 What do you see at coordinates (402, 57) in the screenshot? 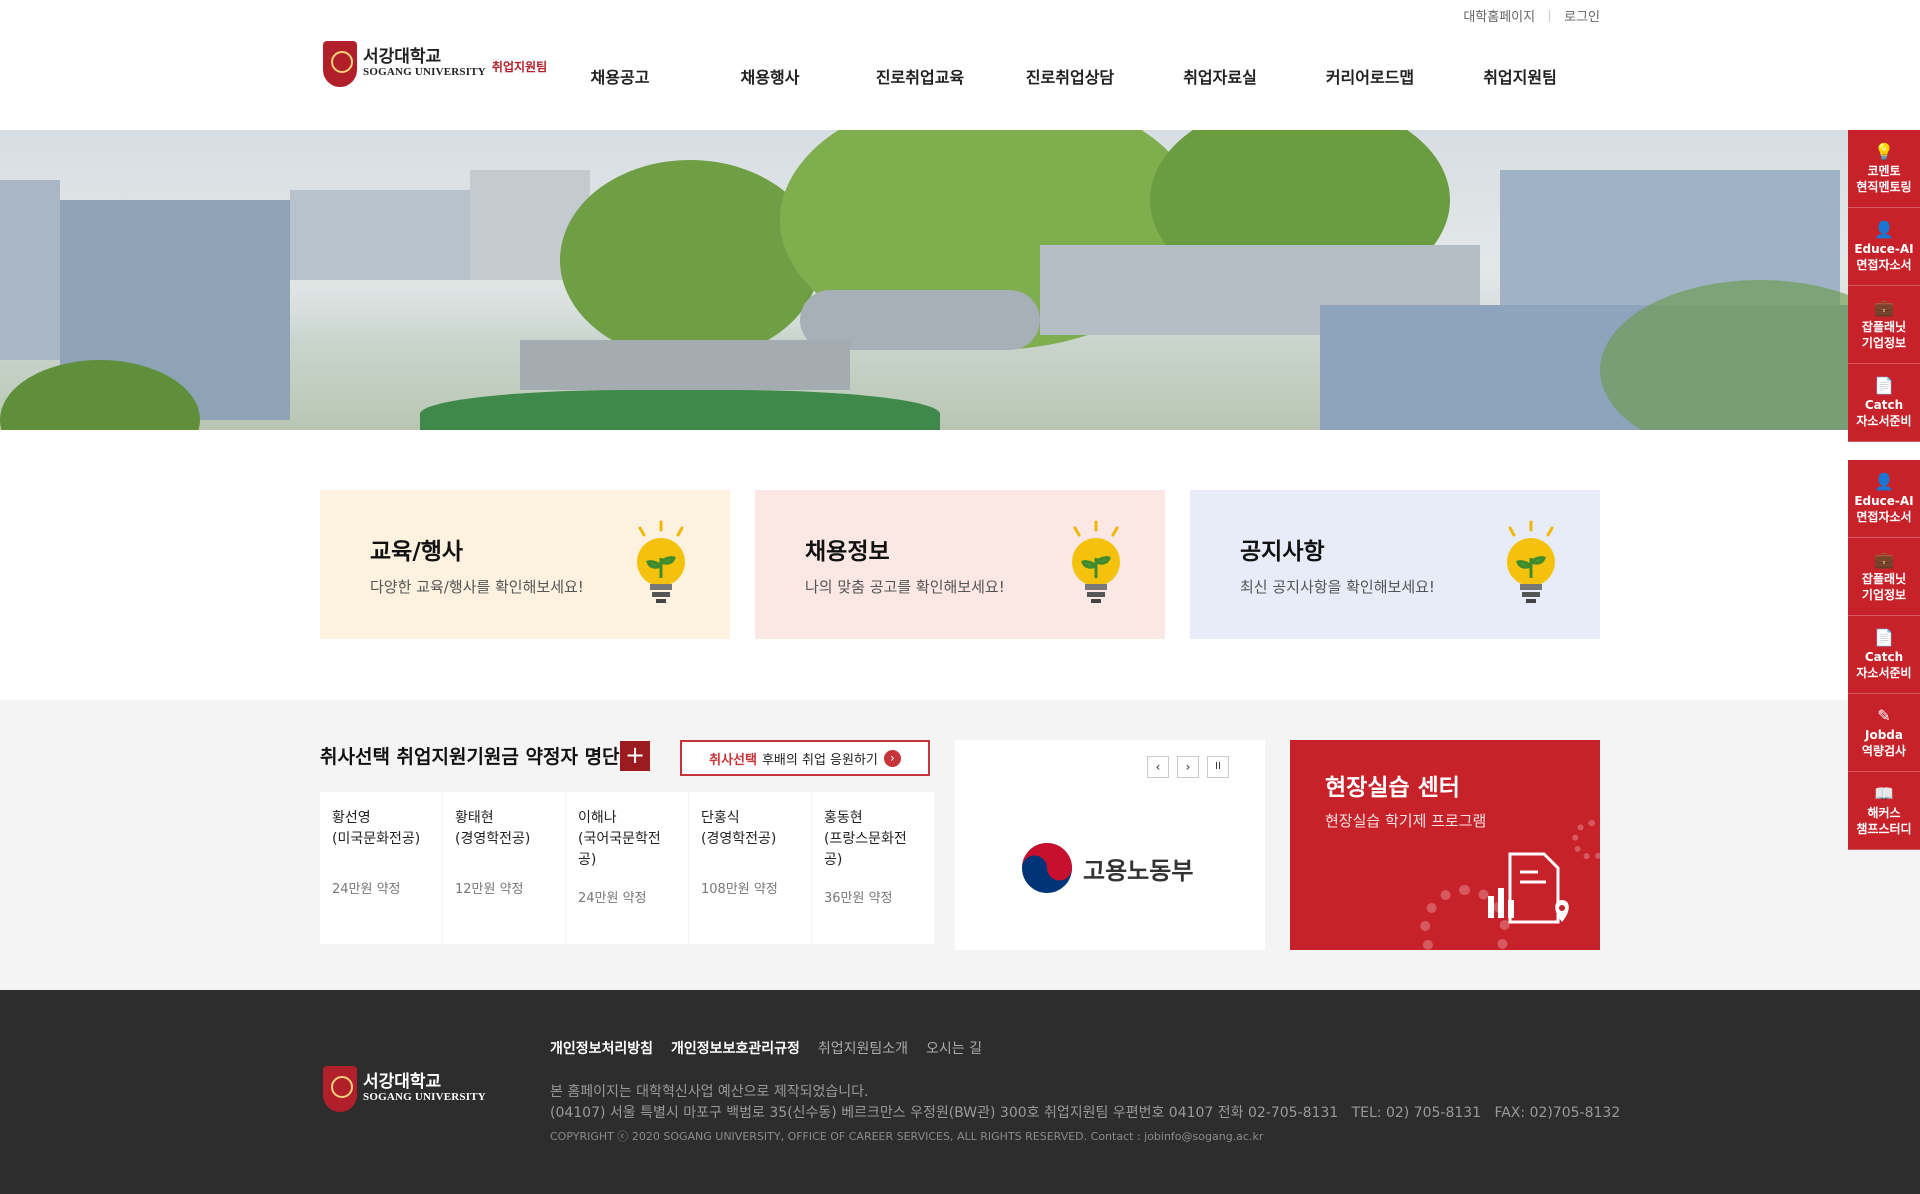
I see `logo-korean: 서강대학교` at bounding box center [402, 57].